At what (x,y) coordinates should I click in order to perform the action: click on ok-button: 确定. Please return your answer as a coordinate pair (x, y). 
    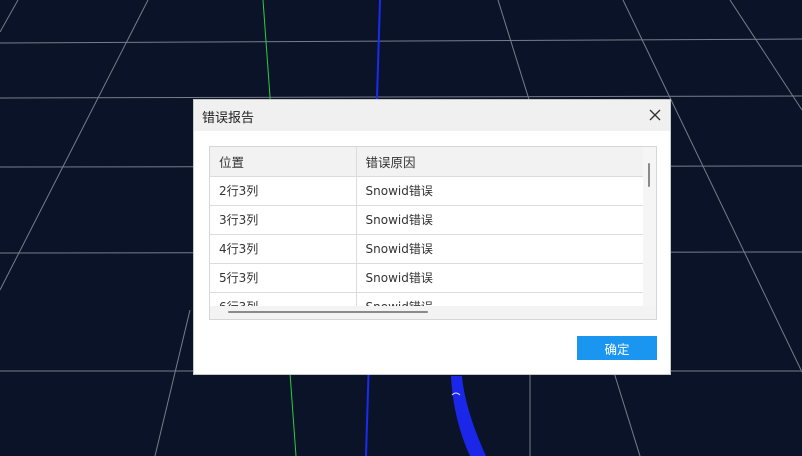
    Looking at the image, I should click on (617, 348).